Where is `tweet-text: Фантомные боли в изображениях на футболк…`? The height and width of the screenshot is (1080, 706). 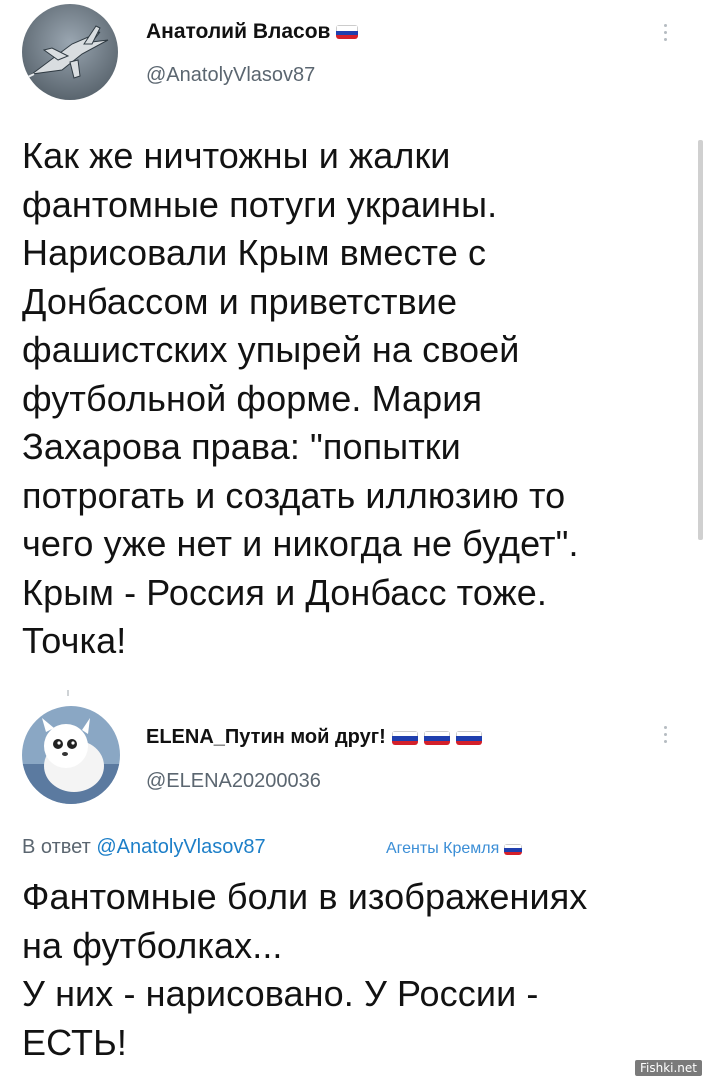
tweet-text: Фантомные боли в изображениях на футболк… is located at coordinates (304, 970).